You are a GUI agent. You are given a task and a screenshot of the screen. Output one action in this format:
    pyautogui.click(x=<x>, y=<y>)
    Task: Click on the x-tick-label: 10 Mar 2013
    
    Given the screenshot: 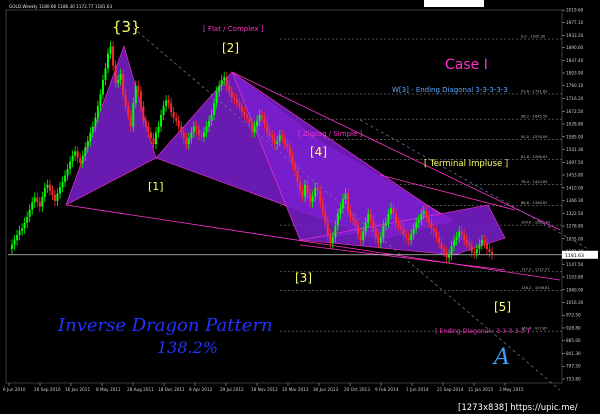 What is the action you would take?
    pyautogui.click(x=295, y=389)
    